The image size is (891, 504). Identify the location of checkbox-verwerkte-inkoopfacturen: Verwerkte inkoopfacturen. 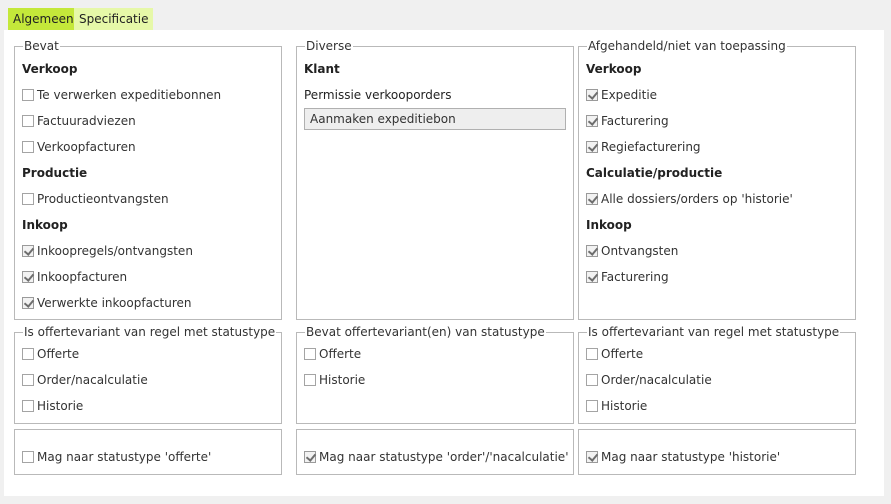
(106, 303).